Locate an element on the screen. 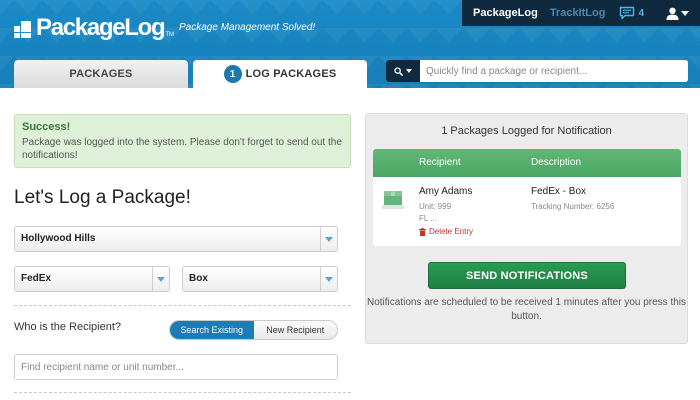 Image resolution: width=700 pixels, height=400 pixels. package-type-select: Box is located at coordinates (260, 279).